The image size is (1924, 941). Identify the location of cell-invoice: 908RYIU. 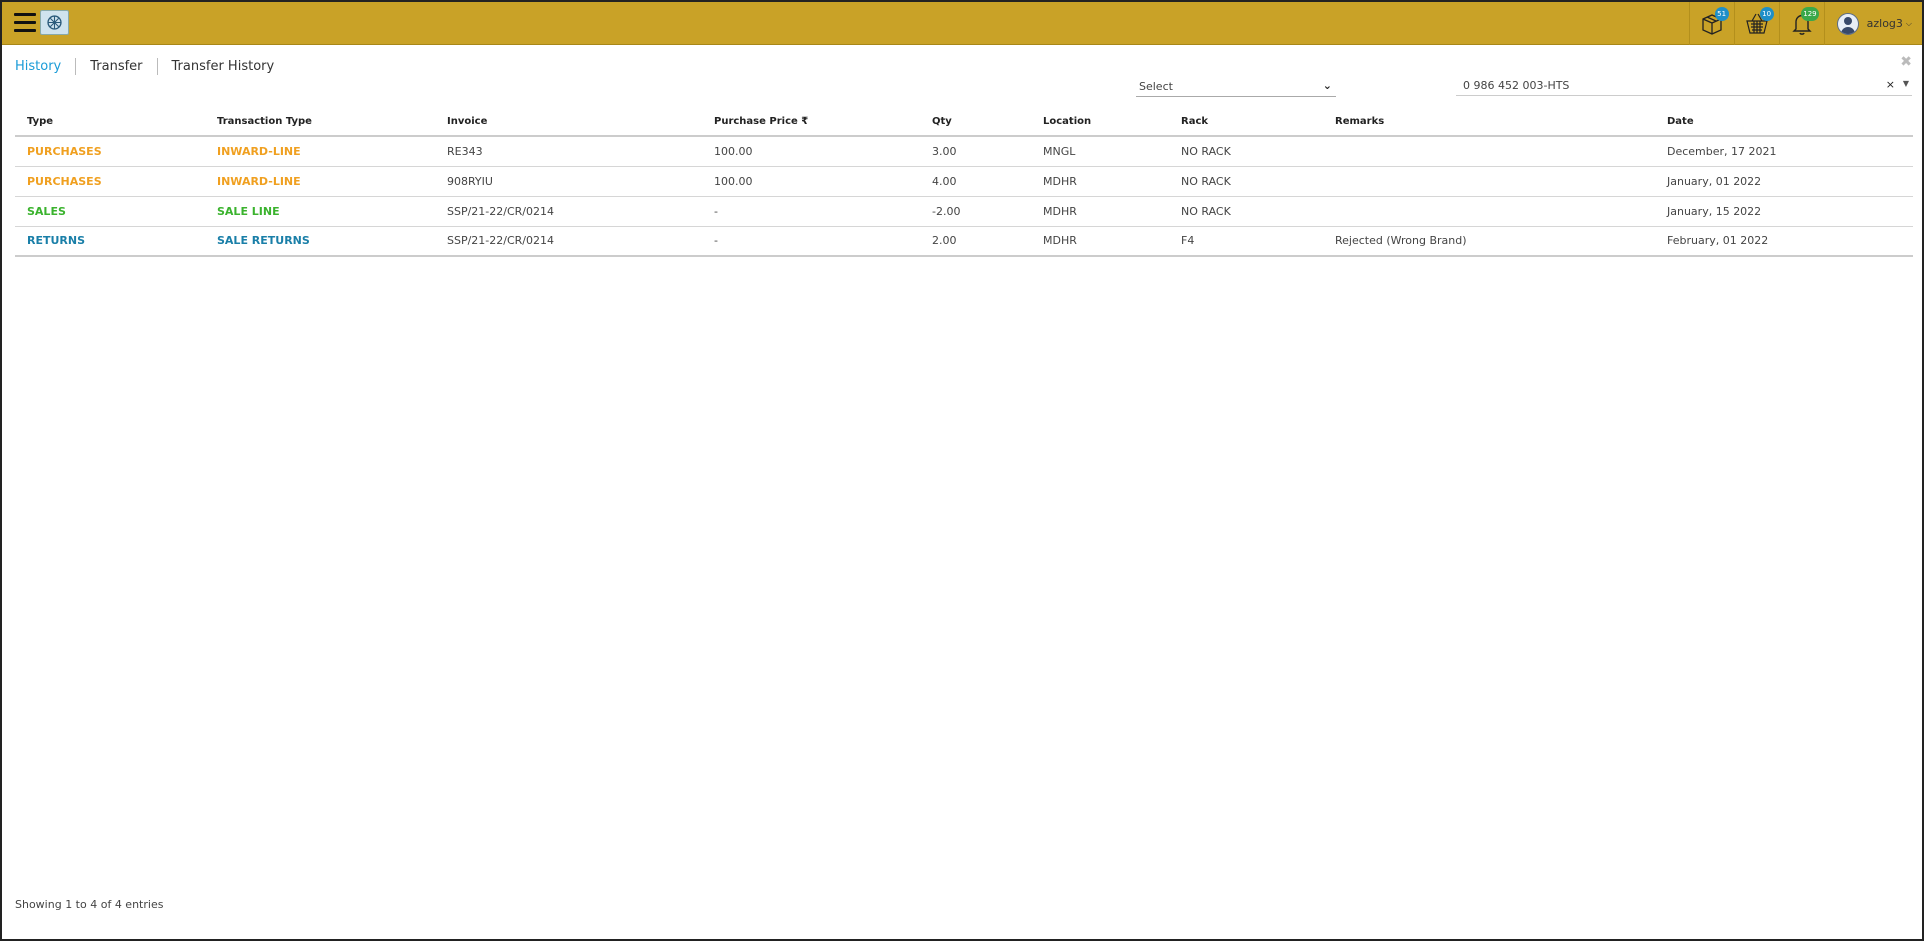
(568, 181).